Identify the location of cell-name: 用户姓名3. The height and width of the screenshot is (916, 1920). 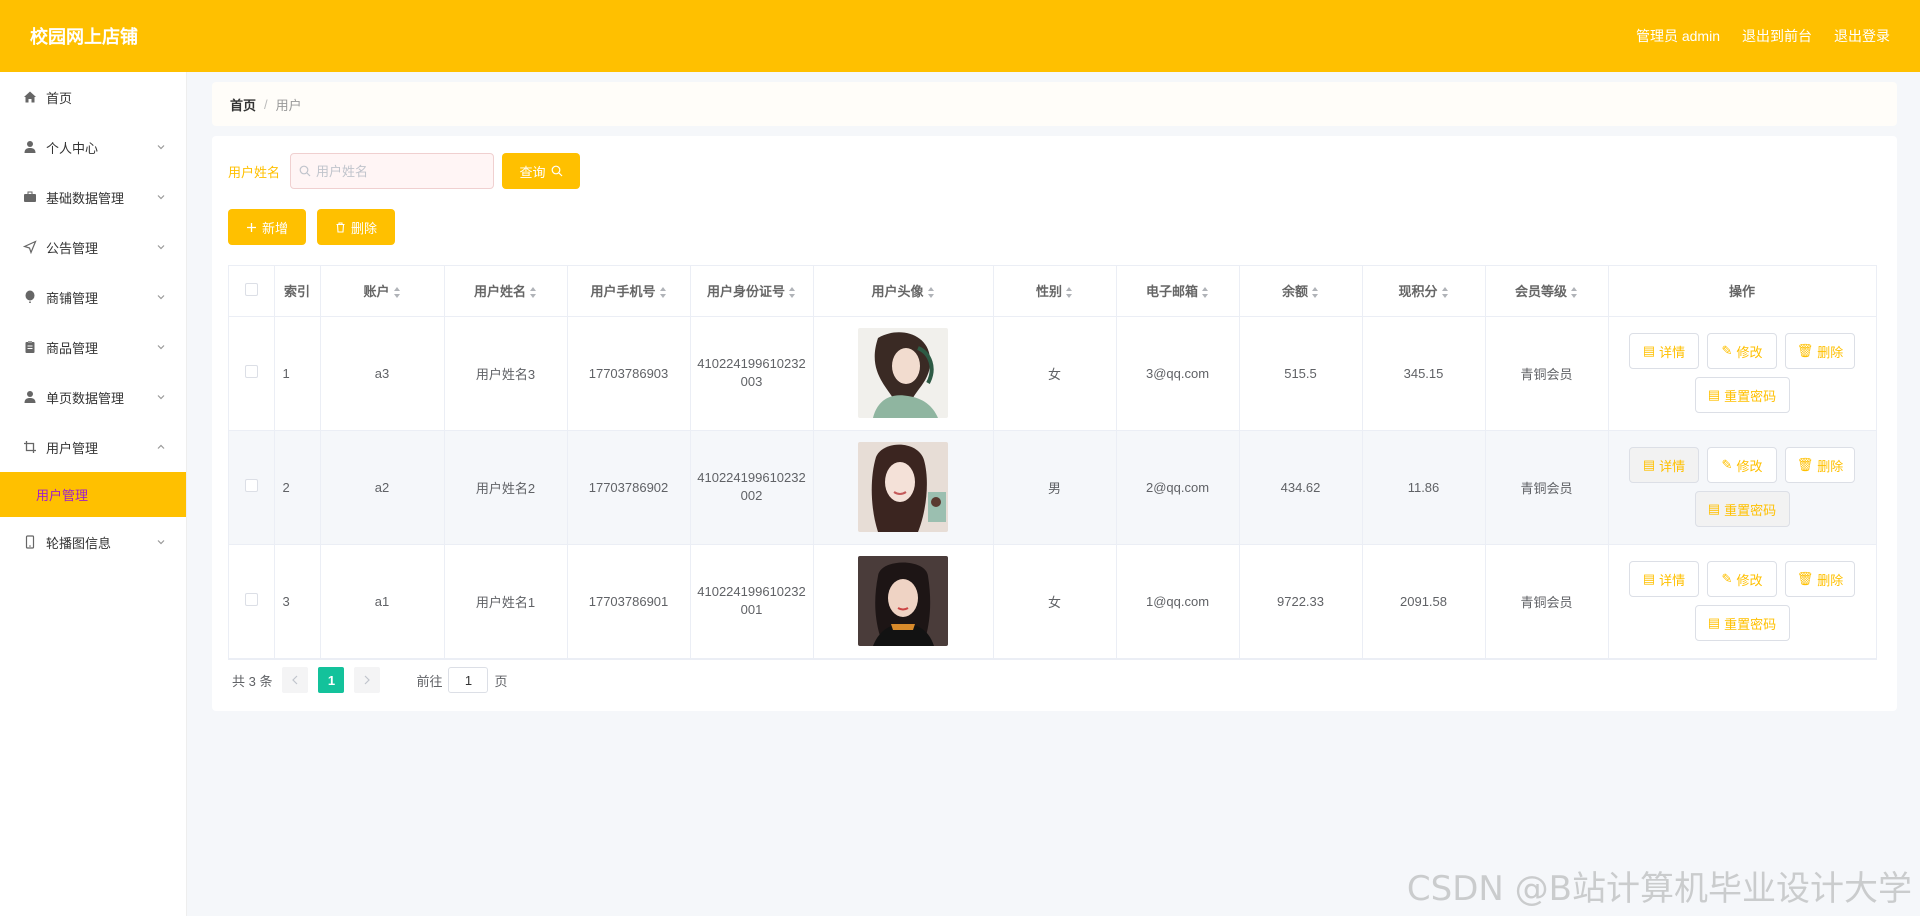
(506, 373).